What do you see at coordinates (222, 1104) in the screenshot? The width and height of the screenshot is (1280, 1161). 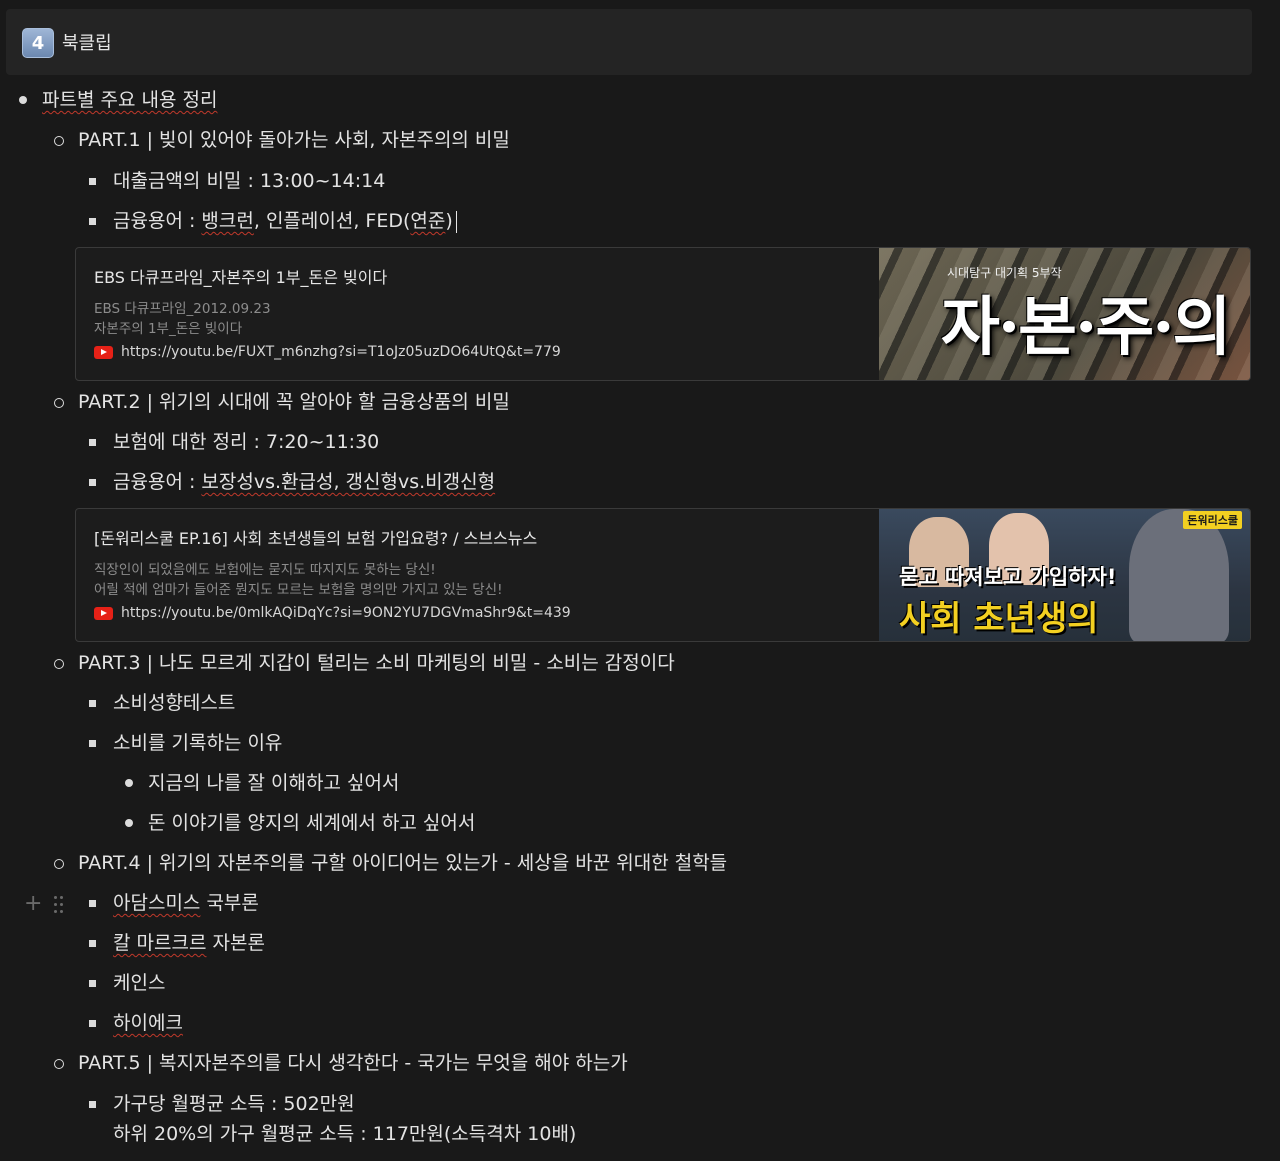 I see `list-item: 가구당 월평균 소득 : 502만원` at bounding box center [222, 1104].